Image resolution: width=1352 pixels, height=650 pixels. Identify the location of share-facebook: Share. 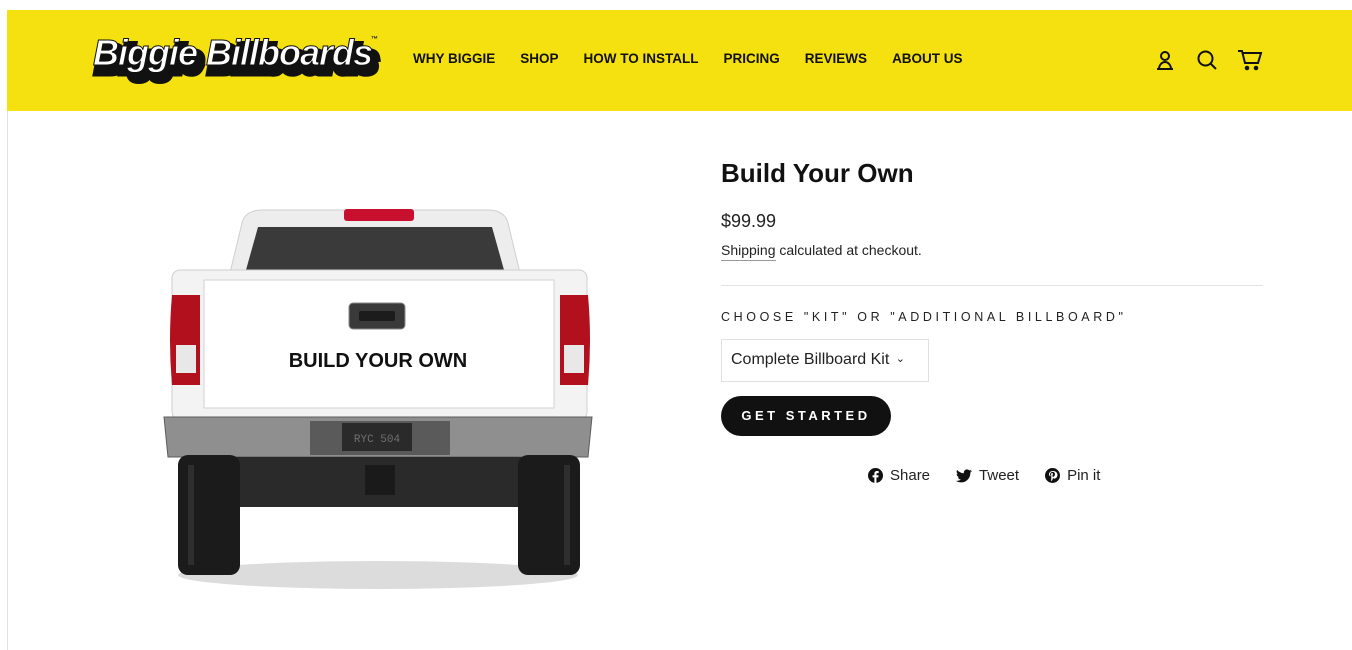
(899, 475).